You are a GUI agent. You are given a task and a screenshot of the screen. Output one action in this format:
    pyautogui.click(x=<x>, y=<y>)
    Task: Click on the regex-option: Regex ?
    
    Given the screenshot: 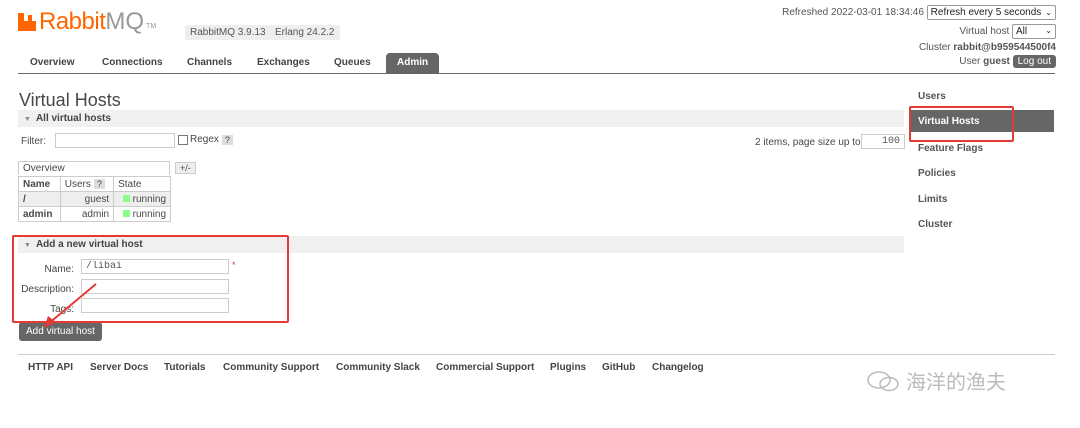 What is the action you would take?
    pyautogui.click(x=205, y=139)
    